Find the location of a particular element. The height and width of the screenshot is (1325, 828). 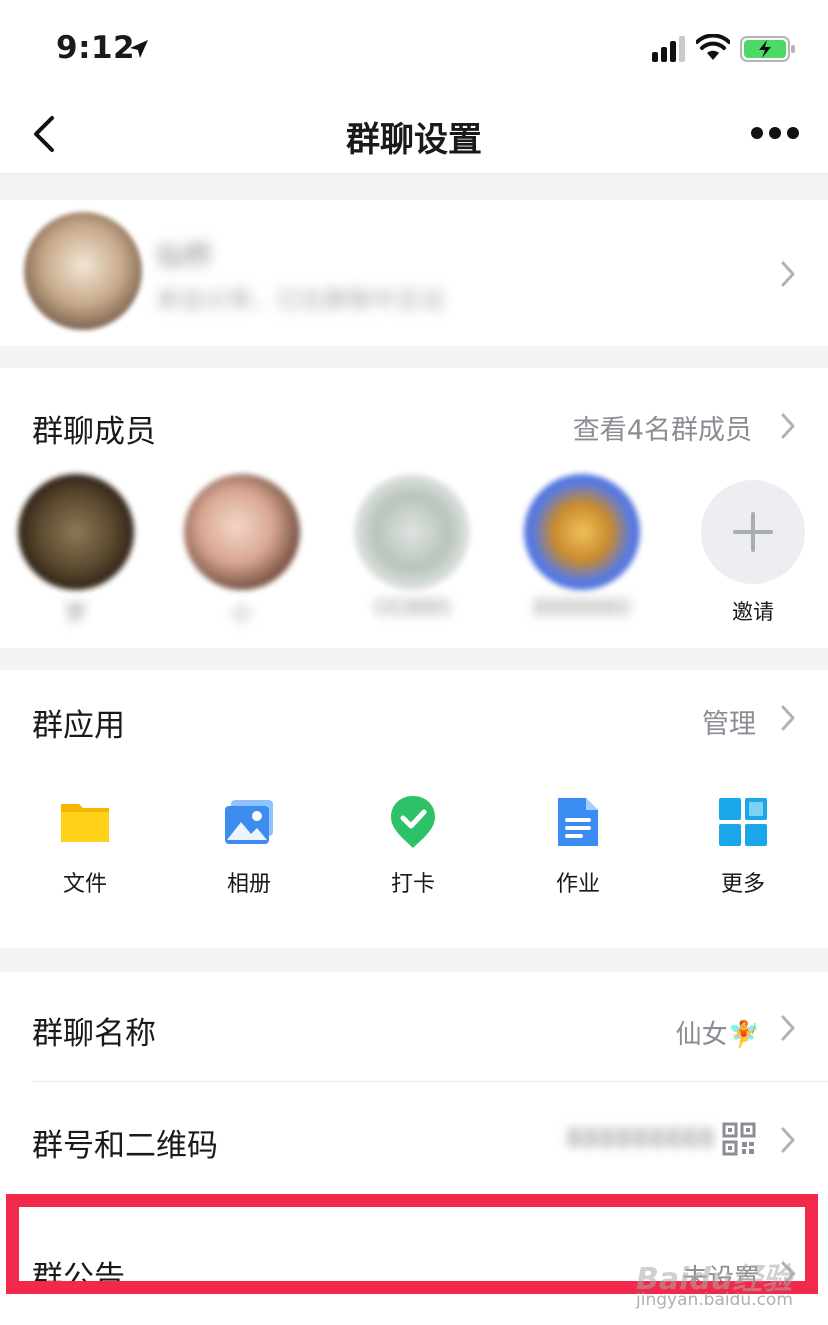

qr-code-icon is located at coordinates (739, 1139).